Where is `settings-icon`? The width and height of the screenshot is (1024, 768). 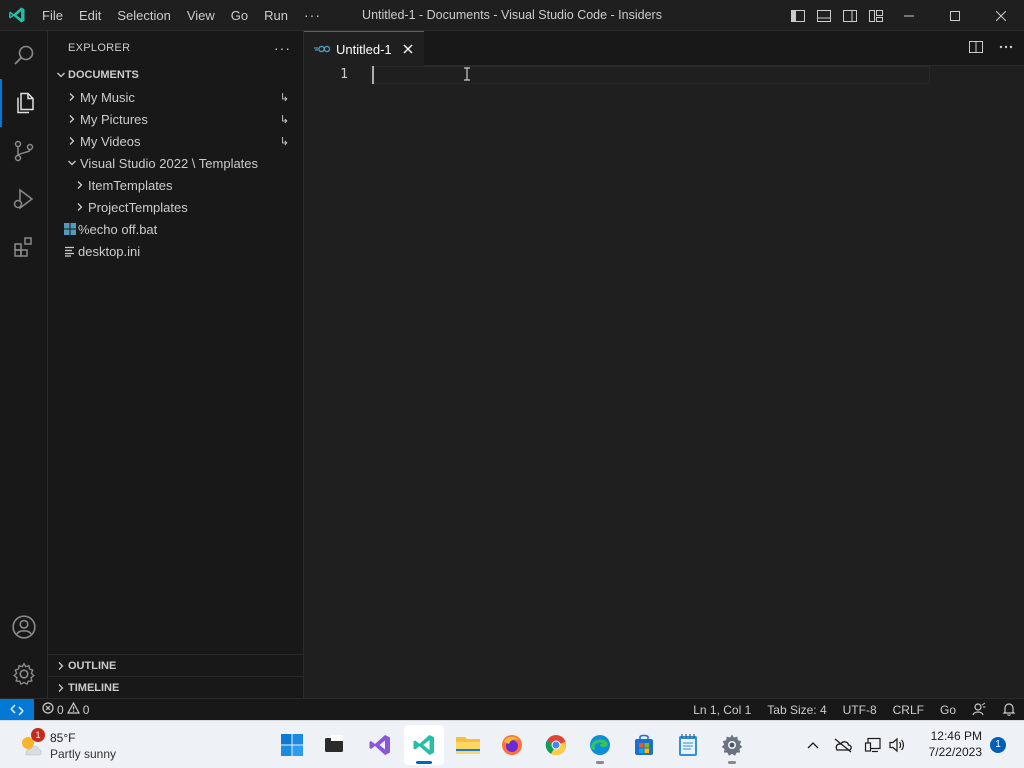 settings-icon is located at coordinates (732, 745).